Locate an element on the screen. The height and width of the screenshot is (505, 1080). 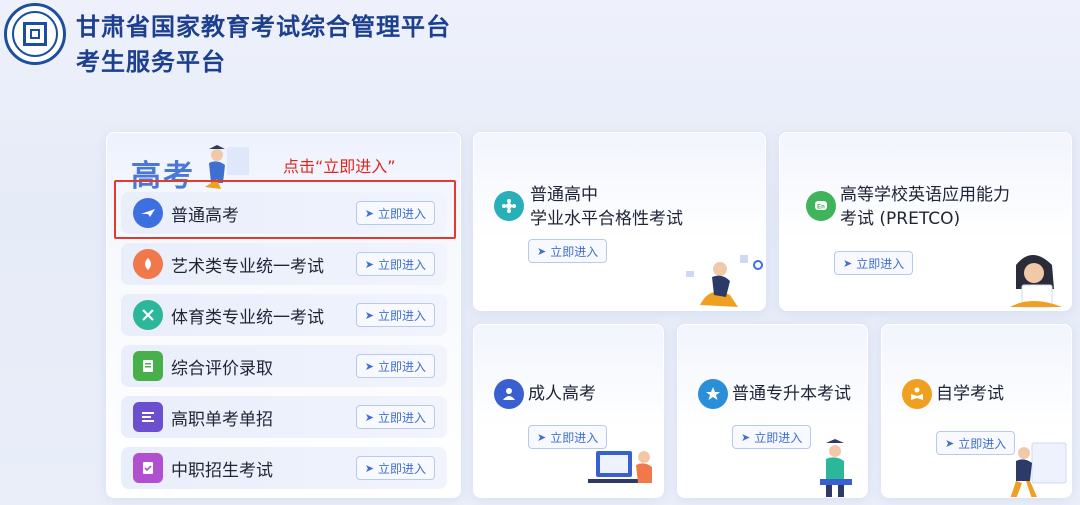
item-label: 普通高考 is located at coordinates (205, 215).